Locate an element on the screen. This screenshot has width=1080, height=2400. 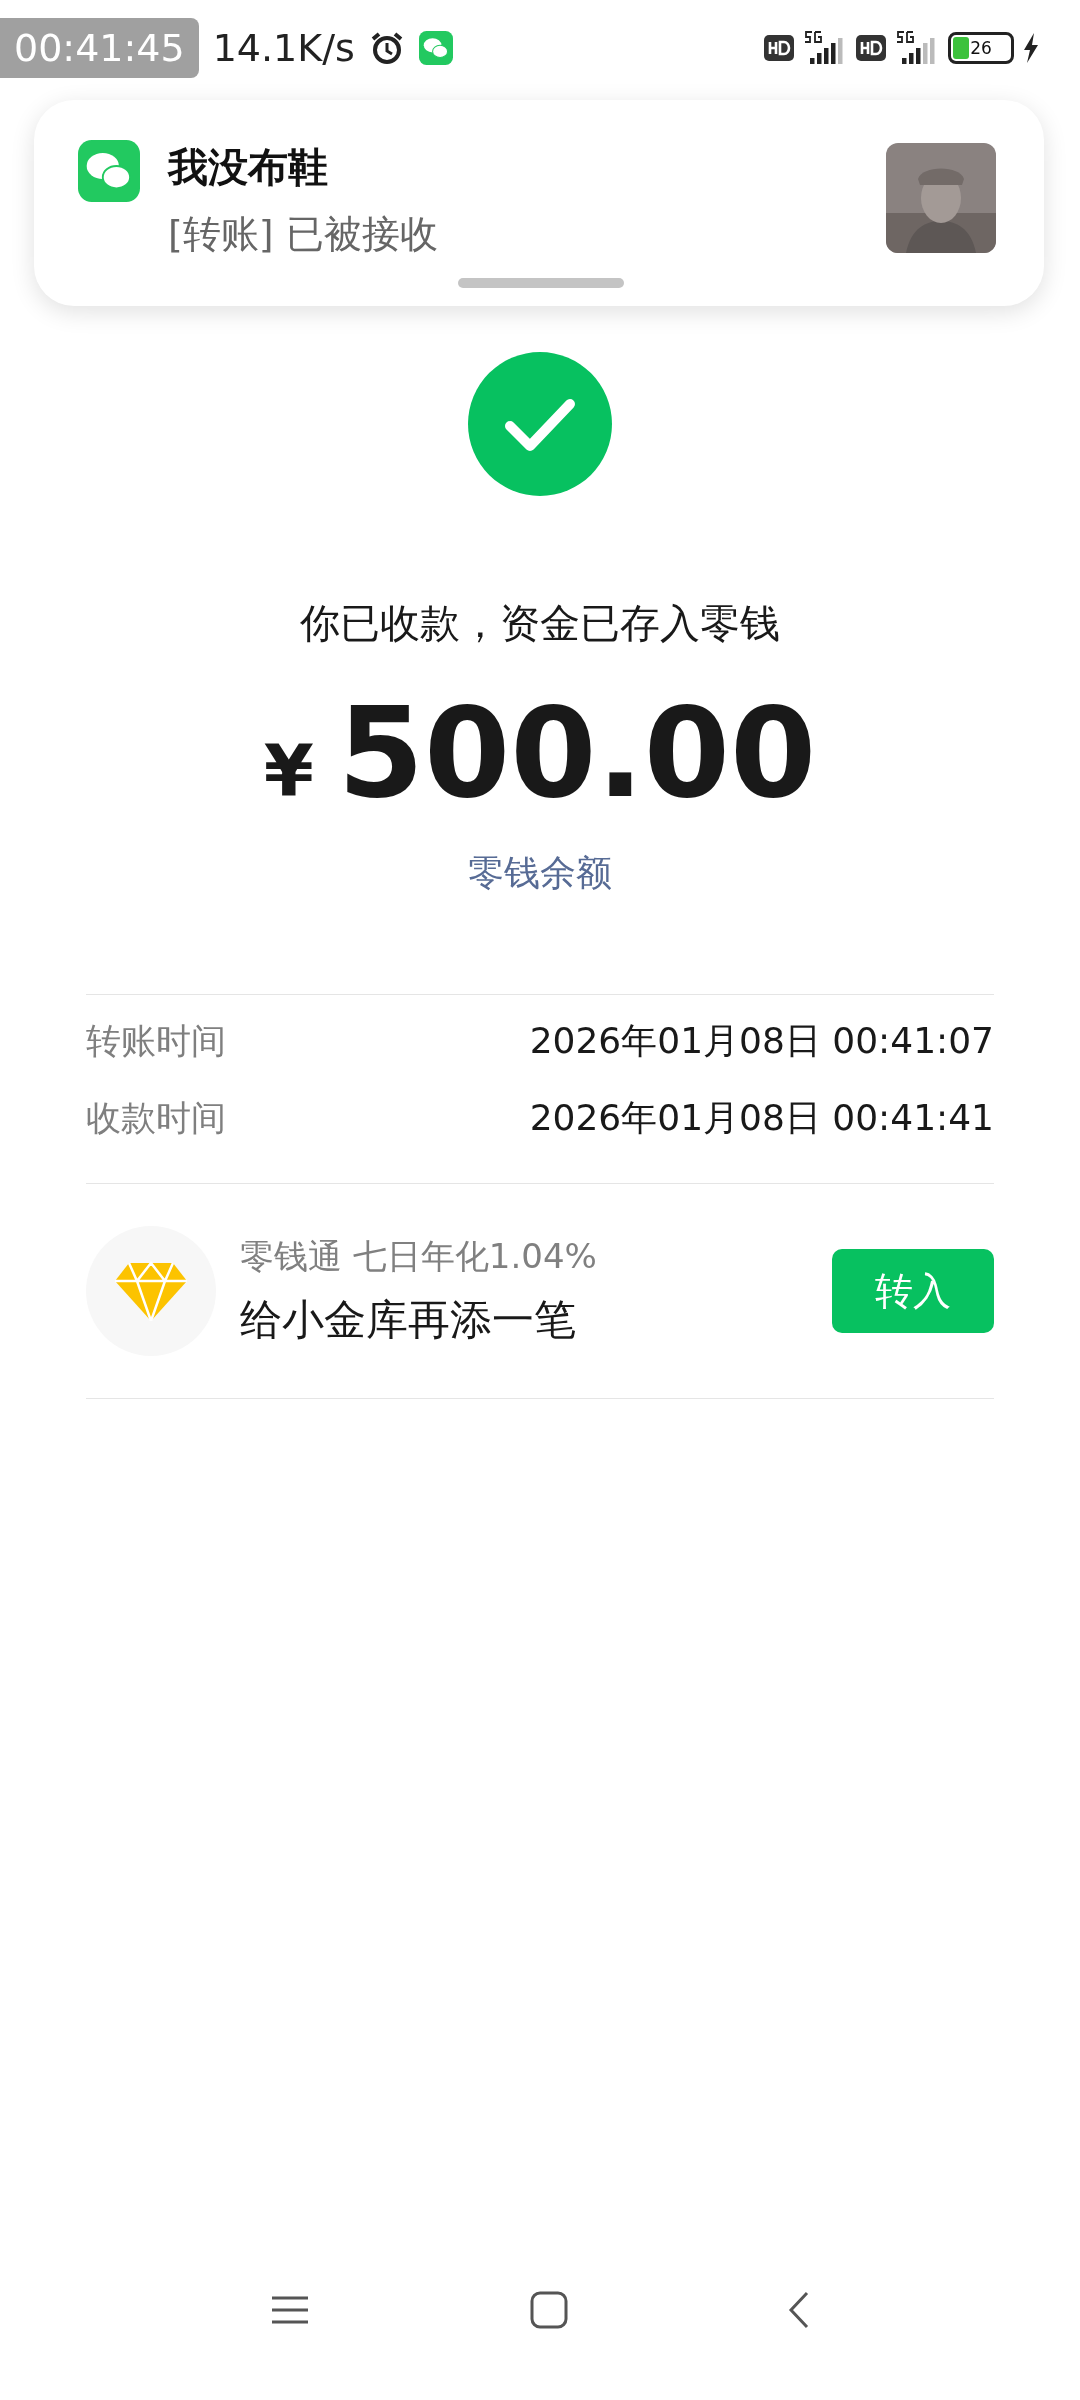
recording-timer: 00:41:45 is located at coordinates (99, 48).